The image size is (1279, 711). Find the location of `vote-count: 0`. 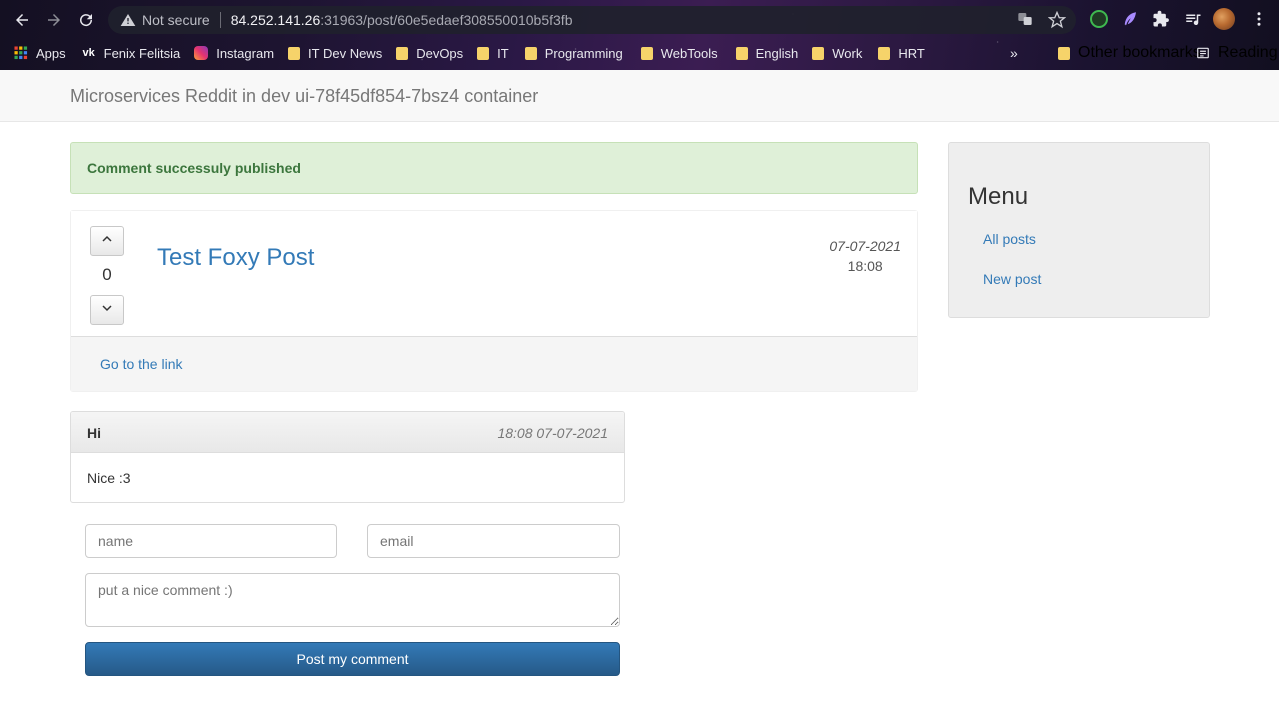

vote-count: 0 is located at coordinates (107, 274).